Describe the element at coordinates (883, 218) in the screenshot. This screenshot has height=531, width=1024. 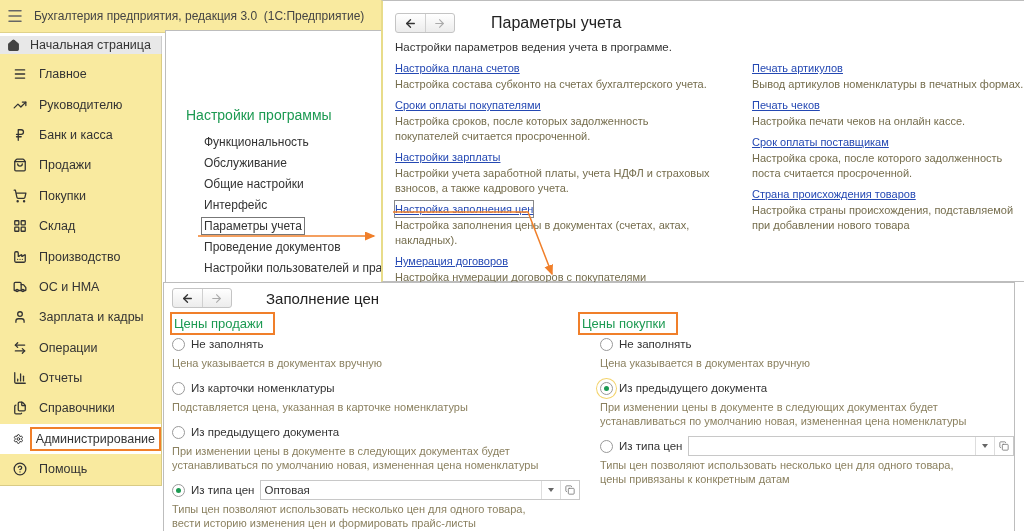
I see `link-description: Настройка страны происхождения, подставляемой при добавлении нового товара` at that location.